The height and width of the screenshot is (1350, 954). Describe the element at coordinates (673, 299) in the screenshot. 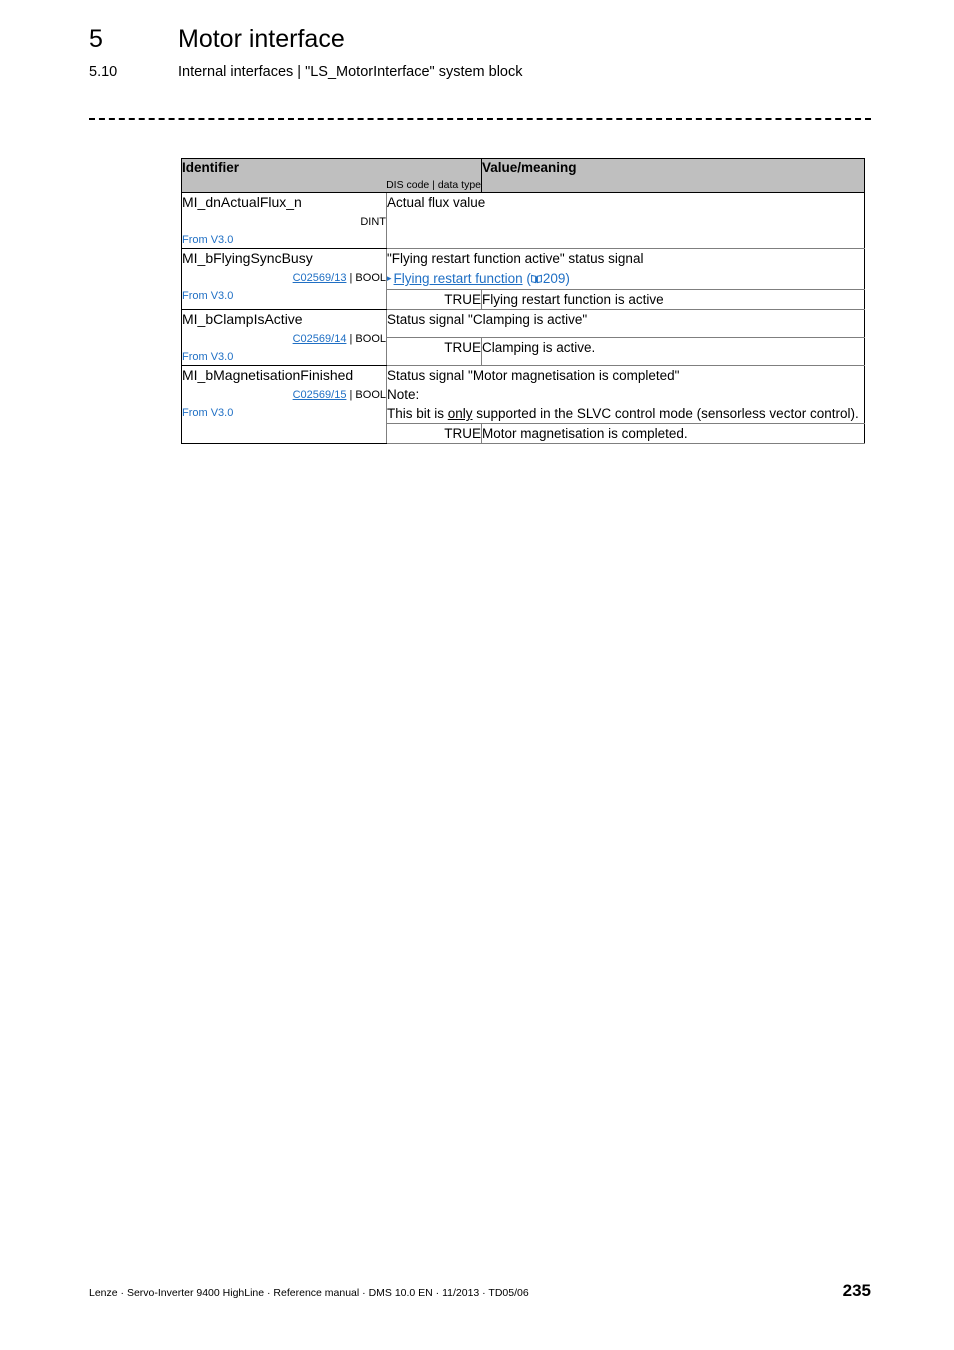

I see `true-meaning-cell: Flying restart function is active` at that location.